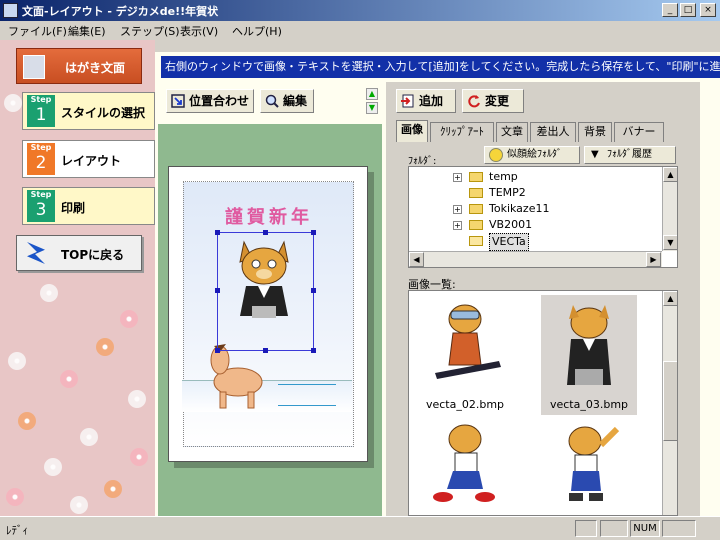 This screenshot has height=540, width=720. I want to click on step-1-style: Step 1 スタイルの選択, so click(88, 111).